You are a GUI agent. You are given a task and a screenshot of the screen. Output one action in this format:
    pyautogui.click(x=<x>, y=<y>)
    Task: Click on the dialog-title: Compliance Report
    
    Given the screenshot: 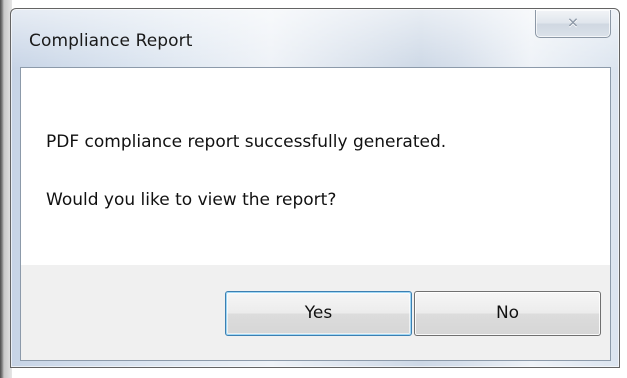 What is the action you would take?
    pyautogui.click(x=111, y=41)
    